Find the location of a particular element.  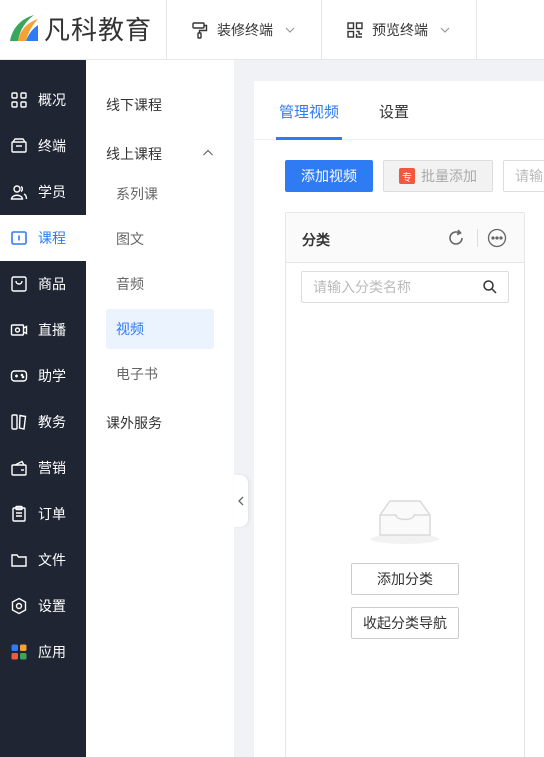

refresh-icon is located at coordinates (456, 238).